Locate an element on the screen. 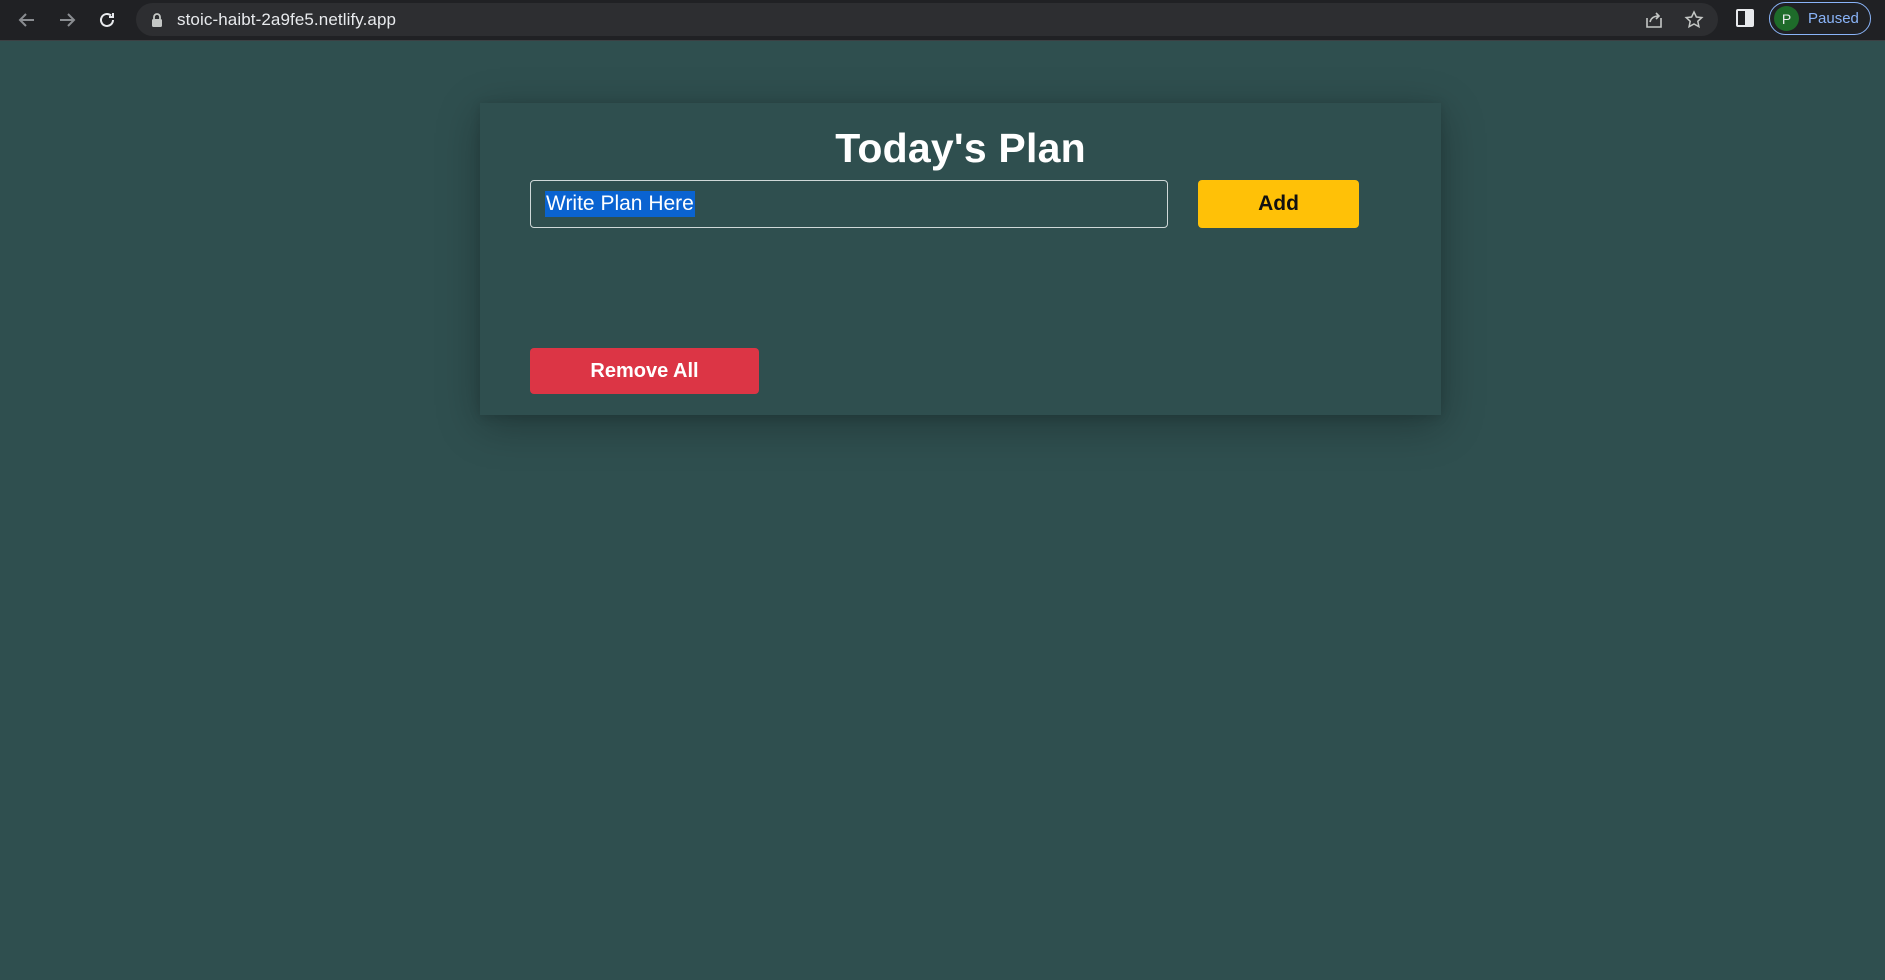 The height and width of the screenshot is (980, 1885). profile-button: P Paused is located at coordinates (1820, 18).